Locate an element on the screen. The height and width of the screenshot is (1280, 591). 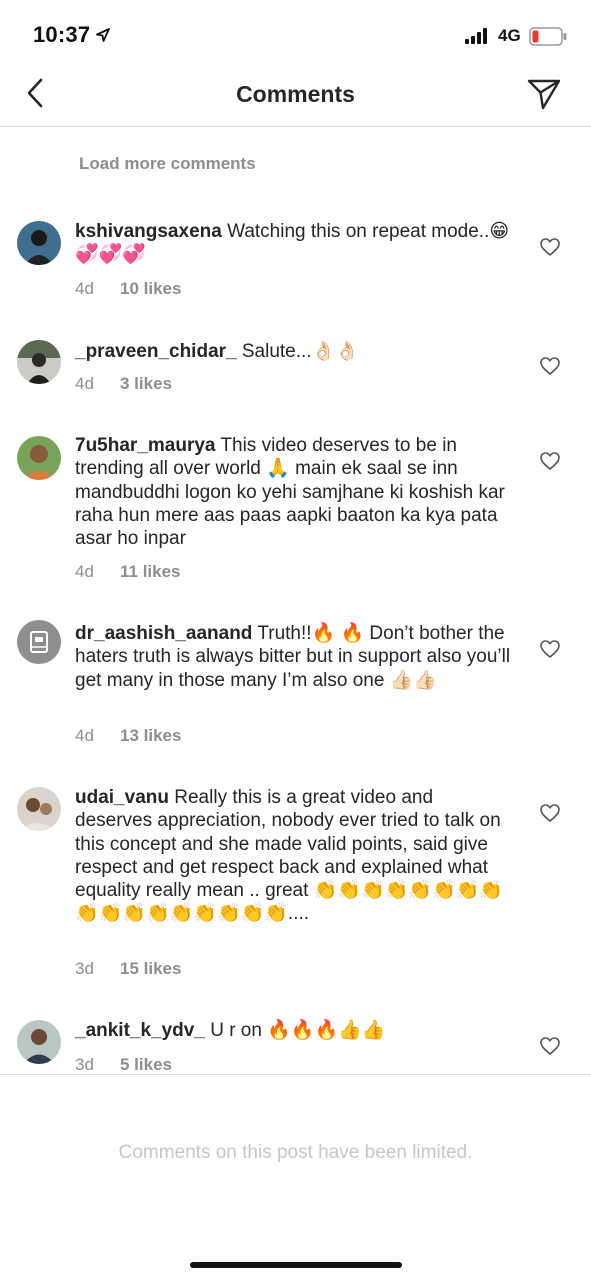
comment-likes: 10 likes is located at coordinates (150, 288).